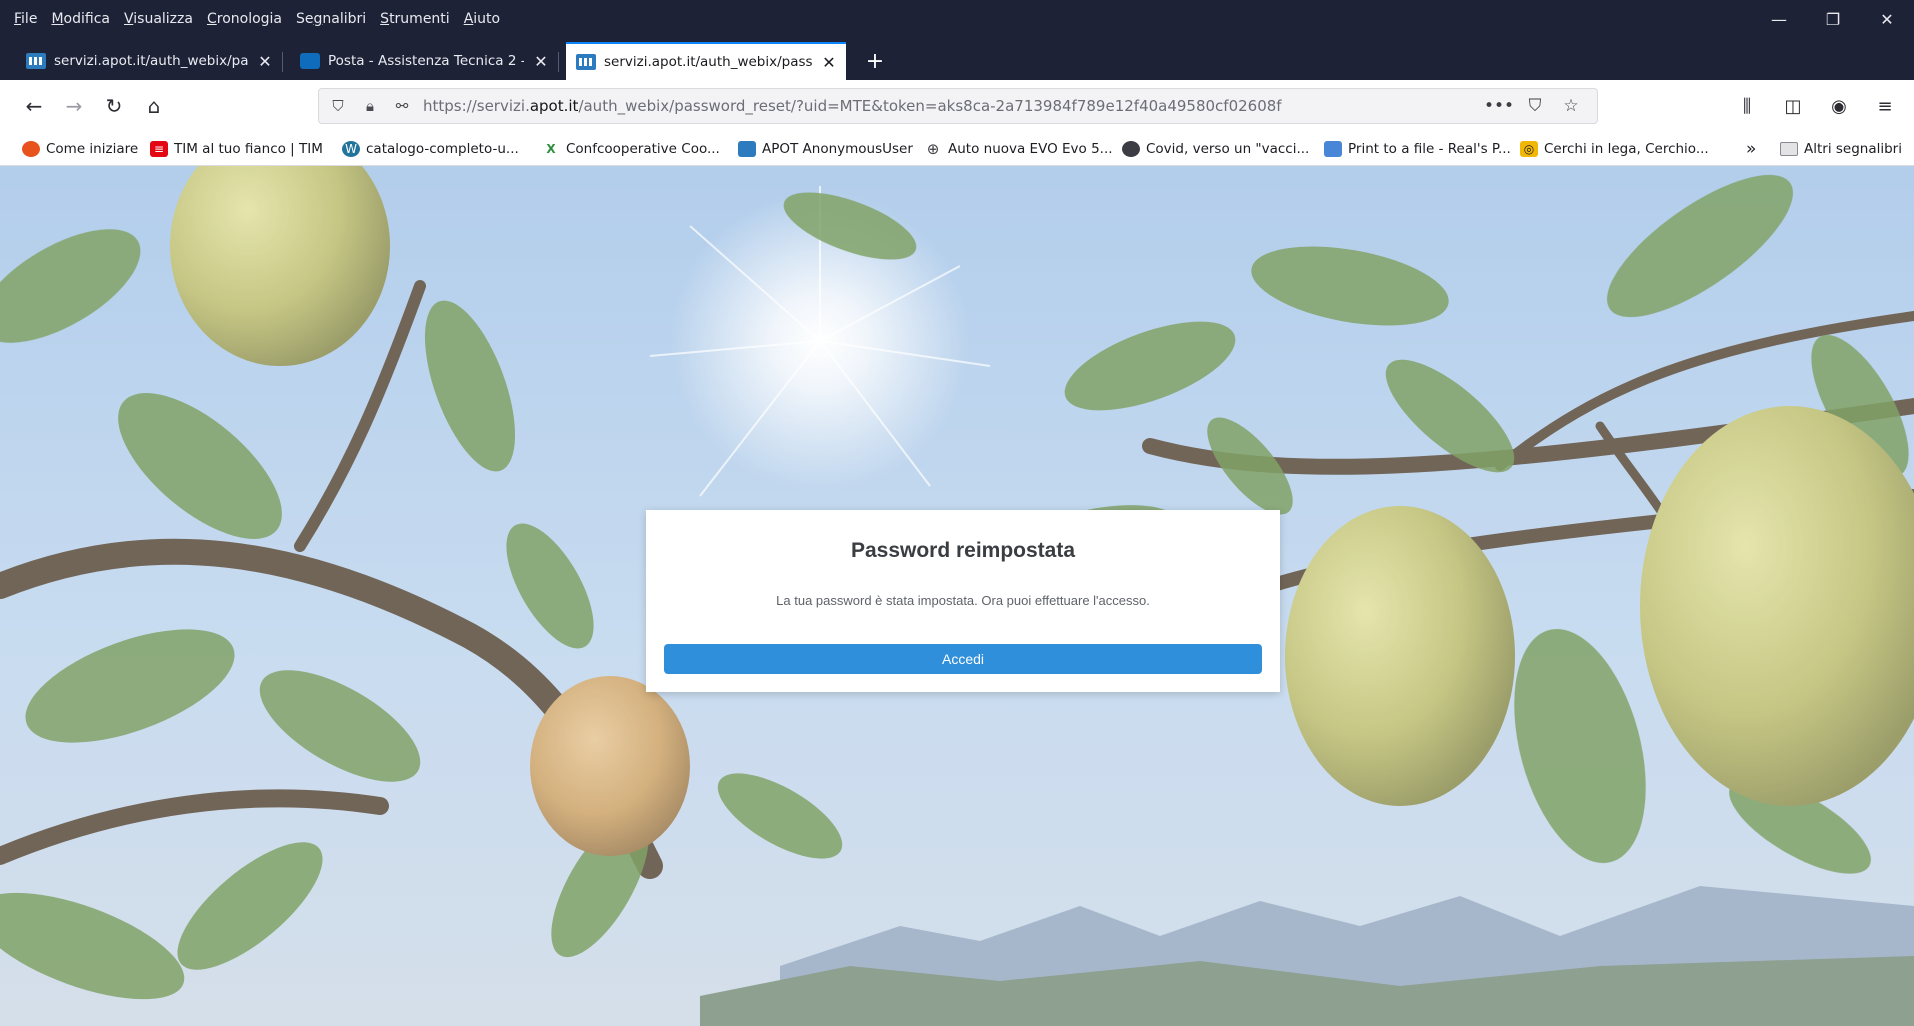 Image resolution: width=1914 pixels, height=1026 pixels. I want to click on other-bookmarks: Altri segnalibri, so click(1841, 149).